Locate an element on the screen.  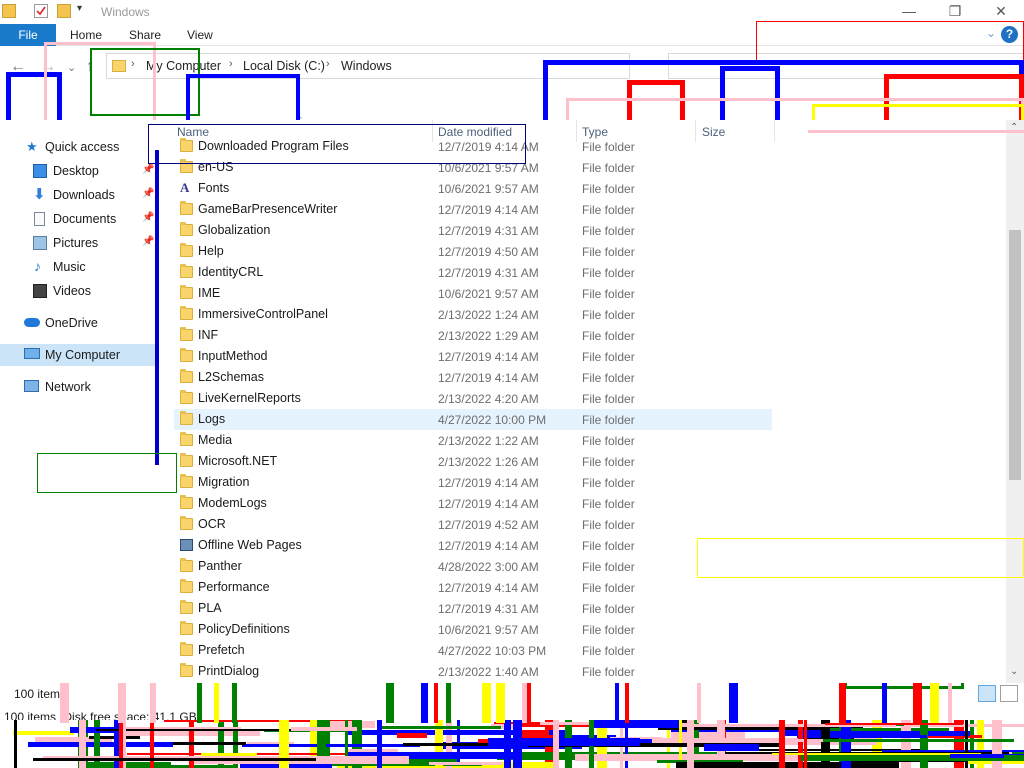
scroll-down-arrow-icon: ⌄ is located at coordinates (1014, 671).